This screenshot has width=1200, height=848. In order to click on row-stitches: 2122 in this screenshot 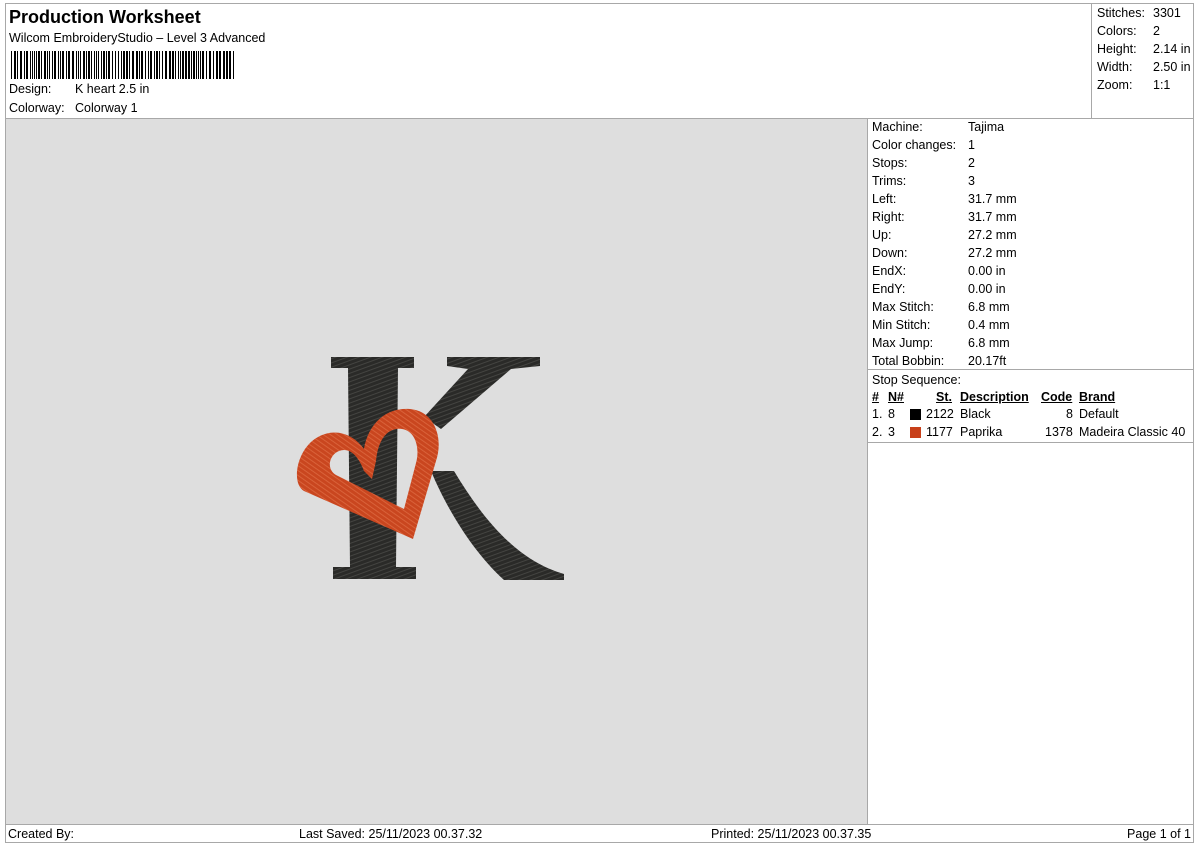, I will do `click(940, 414)`.